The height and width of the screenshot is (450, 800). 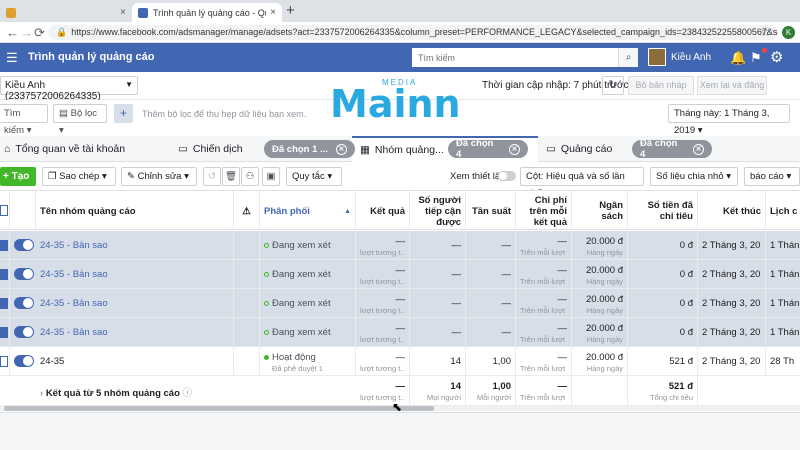 I want to click on reports-dropdown: báo cáo ▾, so click(x=772, y=176).